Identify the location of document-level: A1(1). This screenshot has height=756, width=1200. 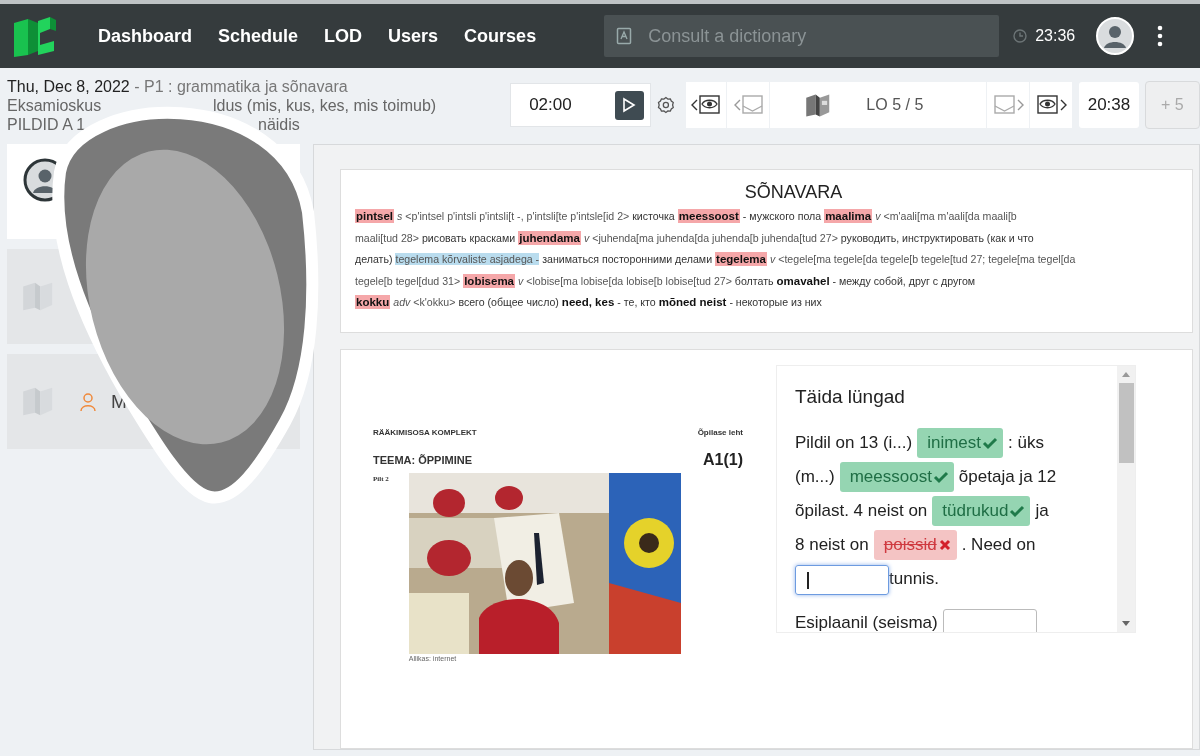
(723, 460).